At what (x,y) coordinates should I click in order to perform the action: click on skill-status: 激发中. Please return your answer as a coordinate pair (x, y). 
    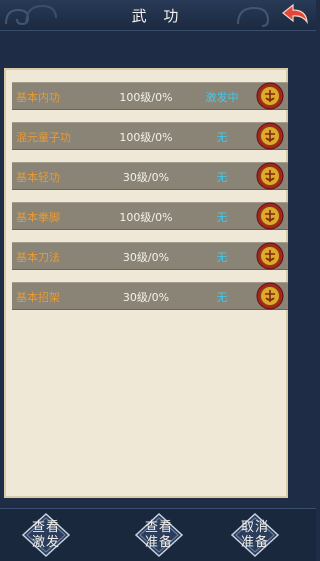
    Looking at the image, I should click on (222, 97).